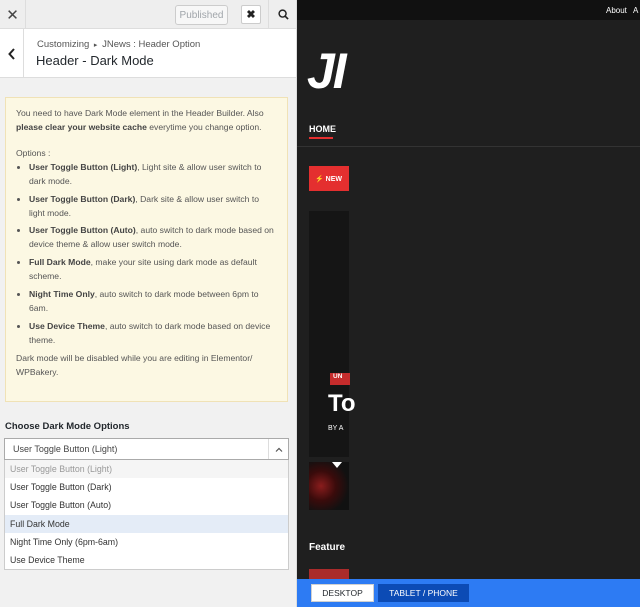 Image resolution: width=640 pixels, height=607 pixels. What do you see at coordinates (327, 547) in the screenshot?
I see `feature-heading: Feature` at bounding box center [327, 547].